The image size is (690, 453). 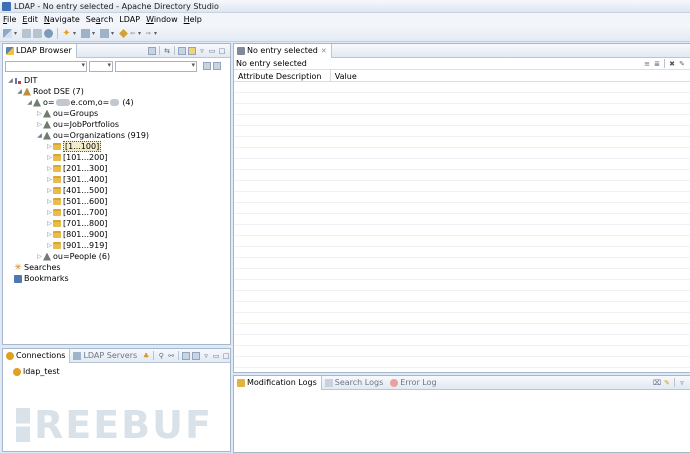 What do you see at coordinates (76, 223) in the screenshot?
I see `tree-node-range: ▷ [701...800]` at bounding box center [76, 223].